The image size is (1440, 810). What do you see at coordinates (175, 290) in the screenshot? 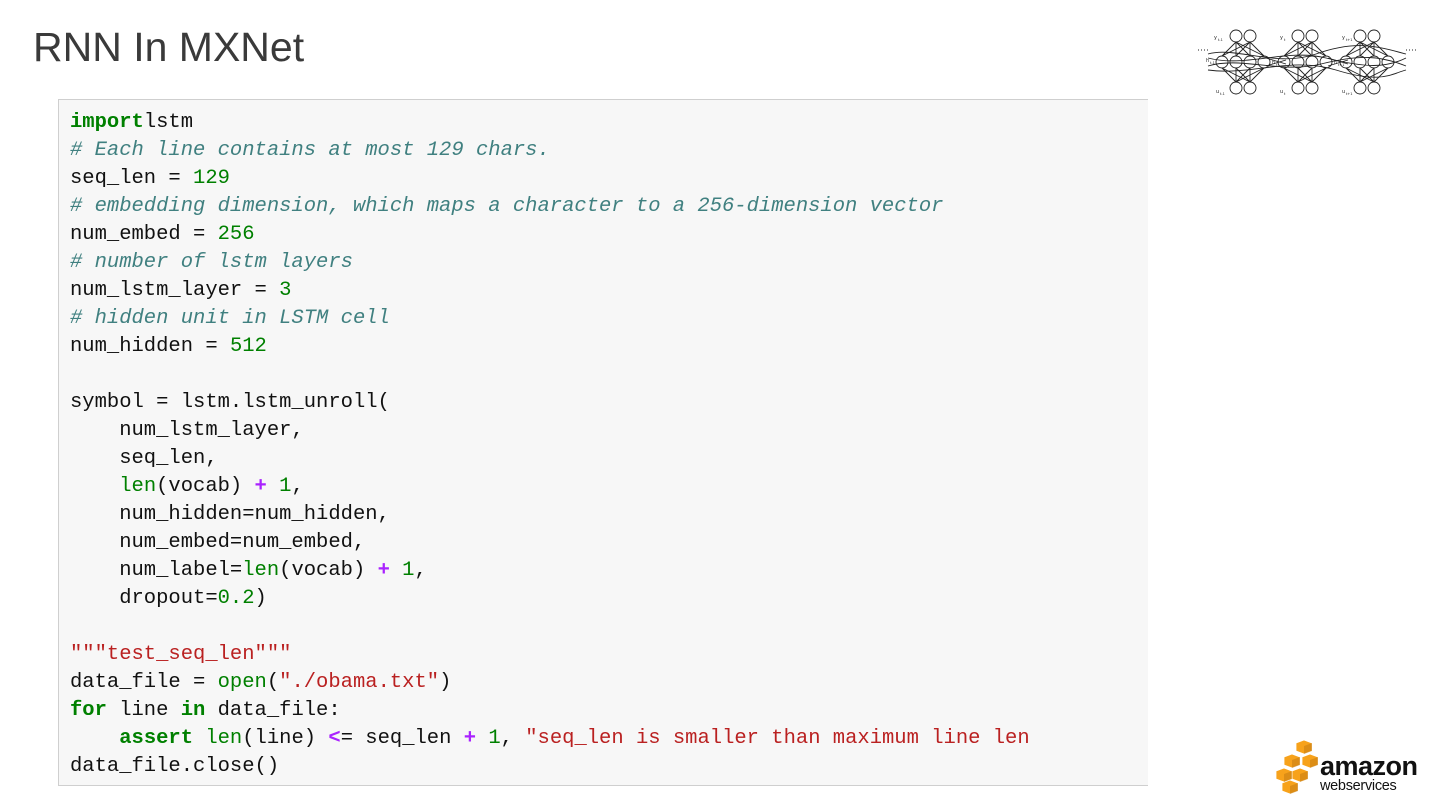
I see `code-token: num_lstm_layer =` at bounding box center [175, 290].